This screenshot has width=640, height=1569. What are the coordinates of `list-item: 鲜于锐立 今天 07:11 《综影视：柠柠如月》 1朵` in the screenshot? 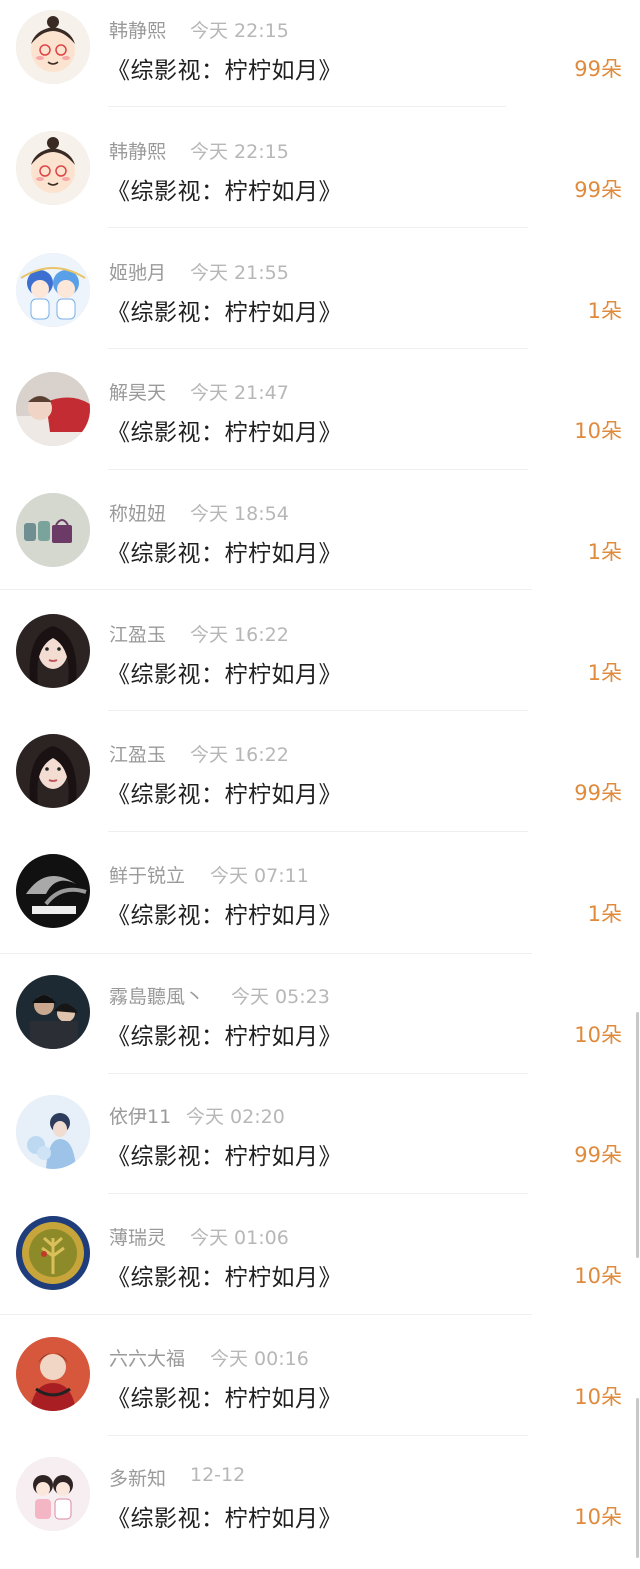 It's located at (320, 906).